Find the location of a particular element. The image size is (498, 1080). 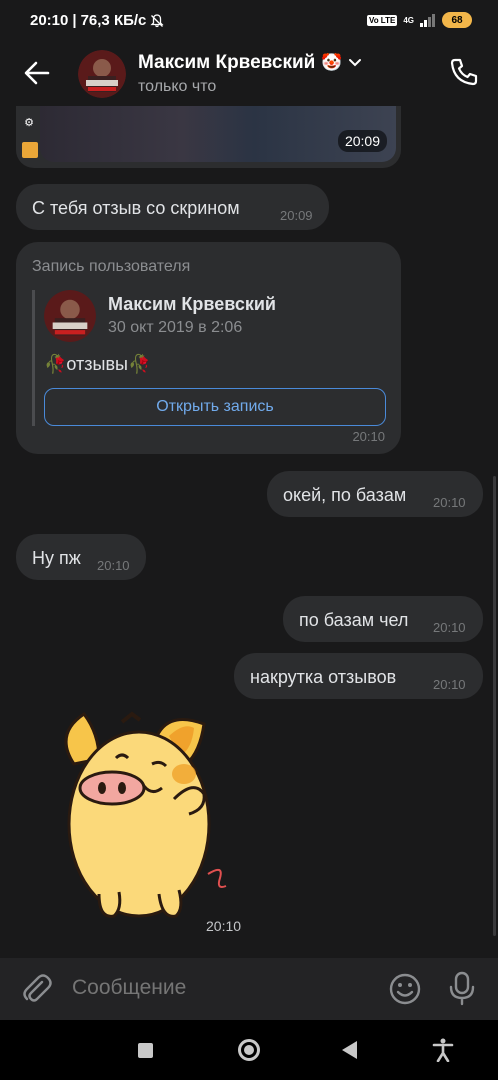

accessibility-icon is located at coordinates (443, 1050).